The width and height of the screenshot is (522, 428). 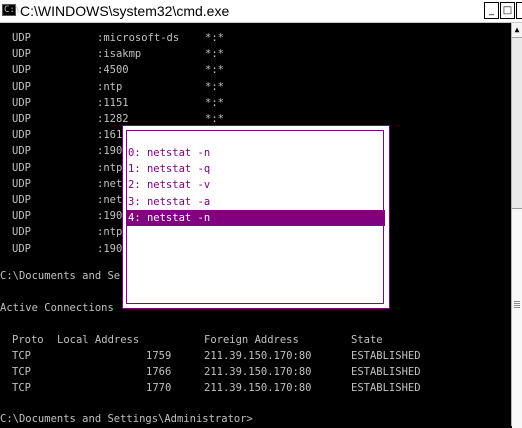 I want to click on scroll-thumb, so click(x=517, y=318).